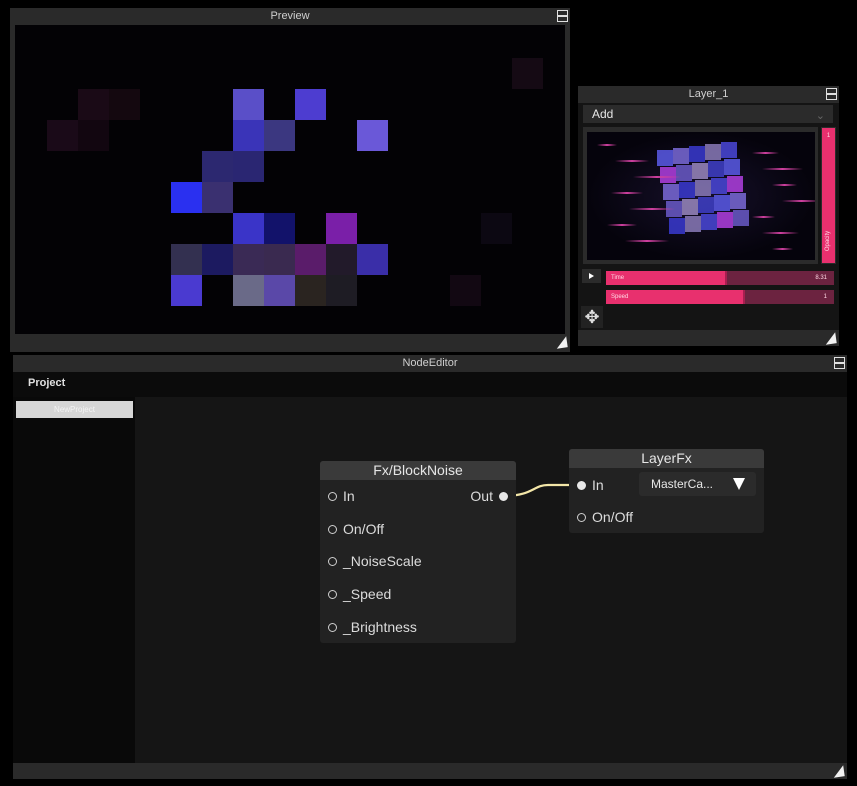 The width and height of the screenshot is (857, 786). Describe the element at coordinates (74, 409) in the screenshot. I see `new-project-button: NewProject` at that location.